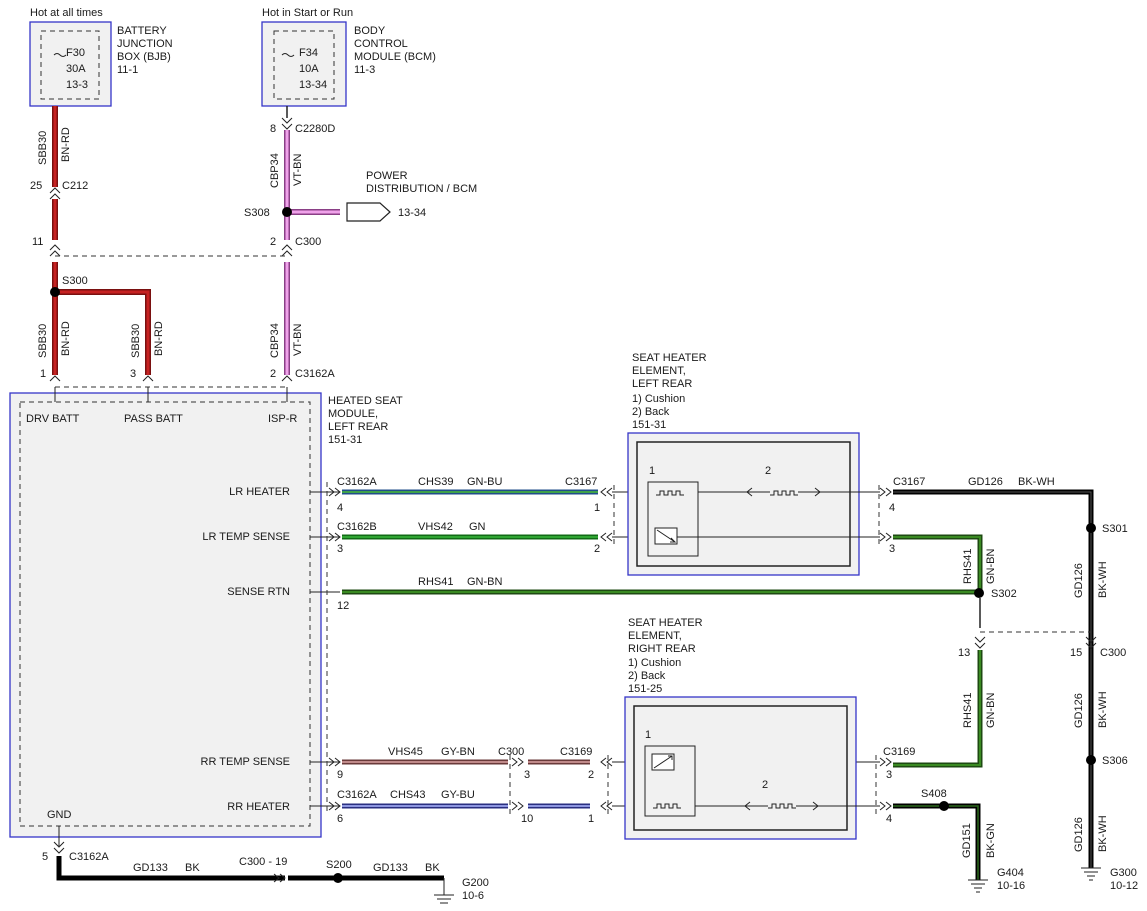  Describe the element at coordinates (1091, 760) in the screenshot. I see `splice-s306` at that location.